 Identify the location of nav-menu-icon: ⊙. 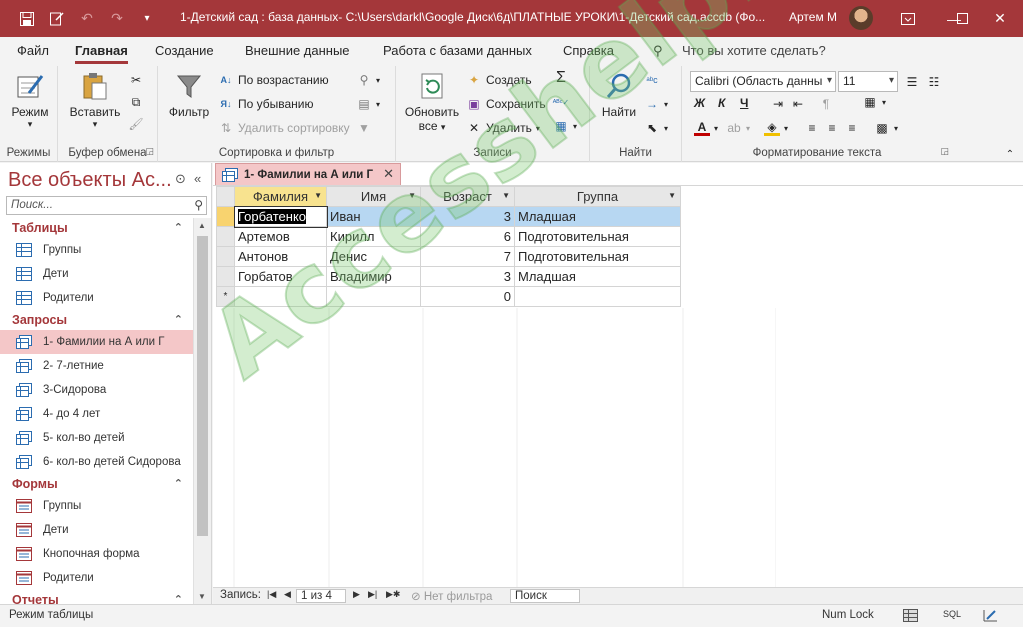
(180, 179).